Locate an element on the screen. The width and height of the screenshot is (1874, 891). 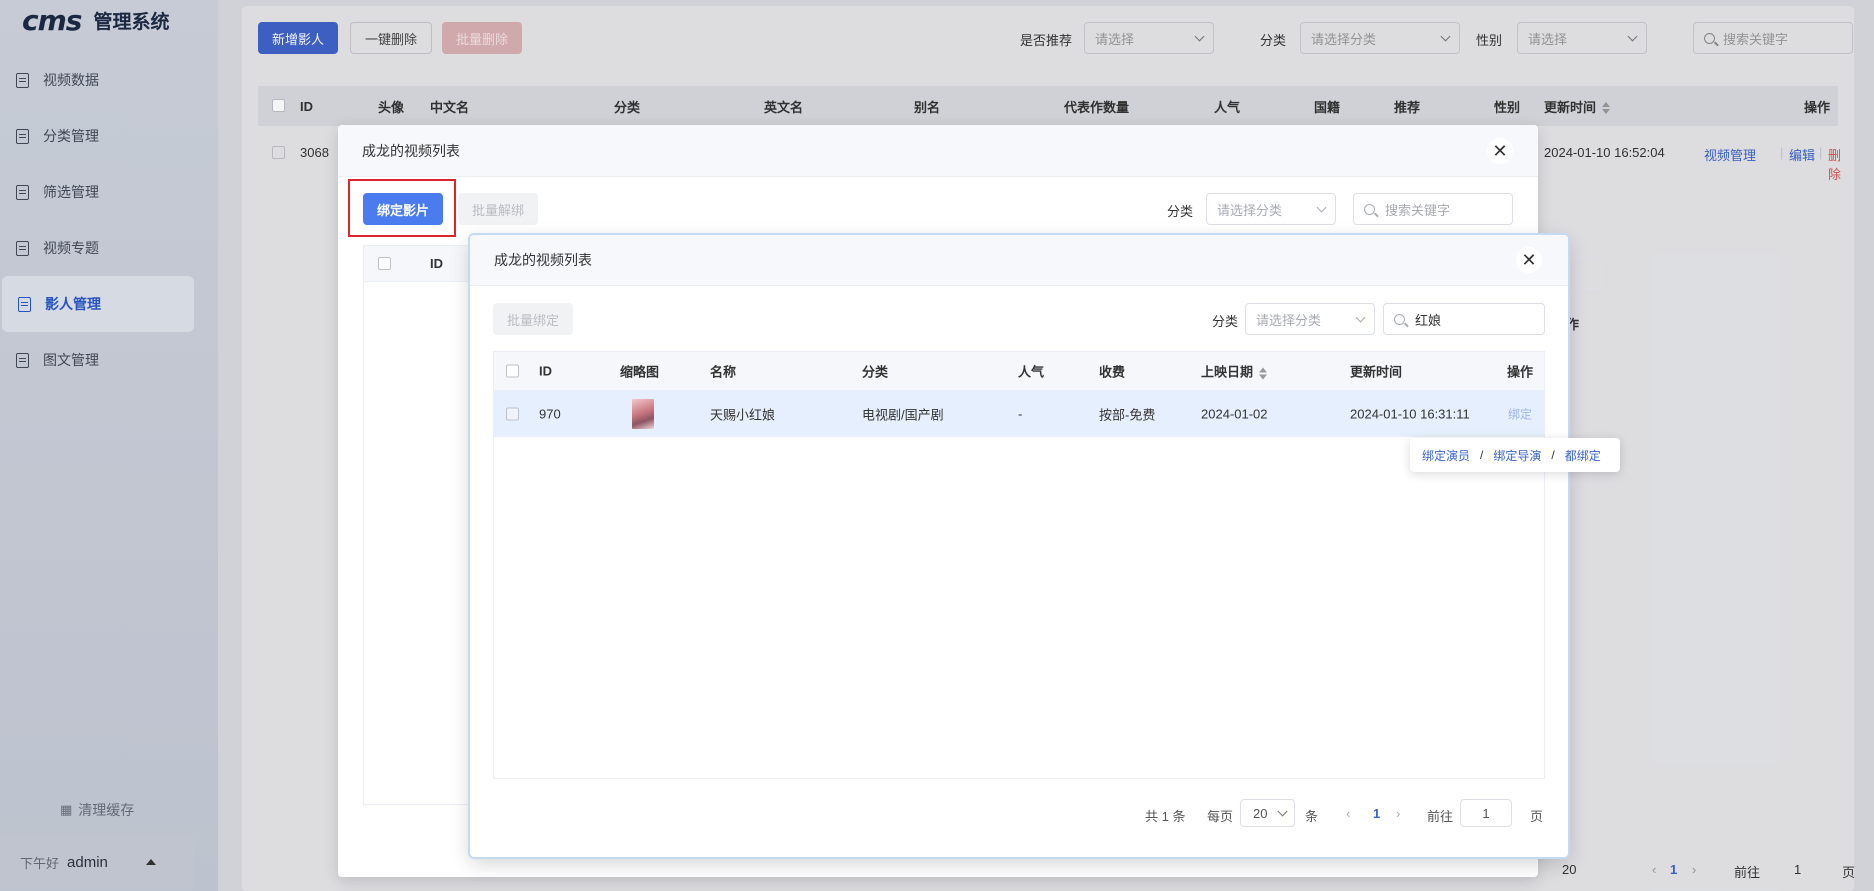
sort-icon is located at coordinates (1263, 373).